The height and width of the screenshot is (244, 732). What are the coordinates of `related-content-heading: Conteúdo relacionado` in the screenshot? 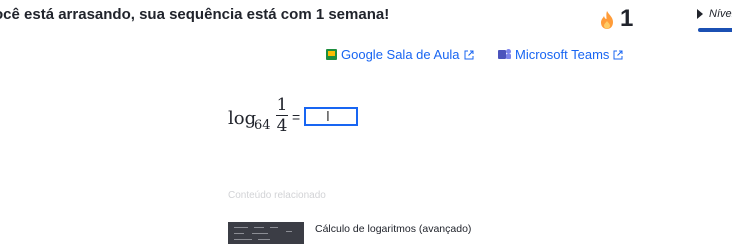 It's located at (277, 195).